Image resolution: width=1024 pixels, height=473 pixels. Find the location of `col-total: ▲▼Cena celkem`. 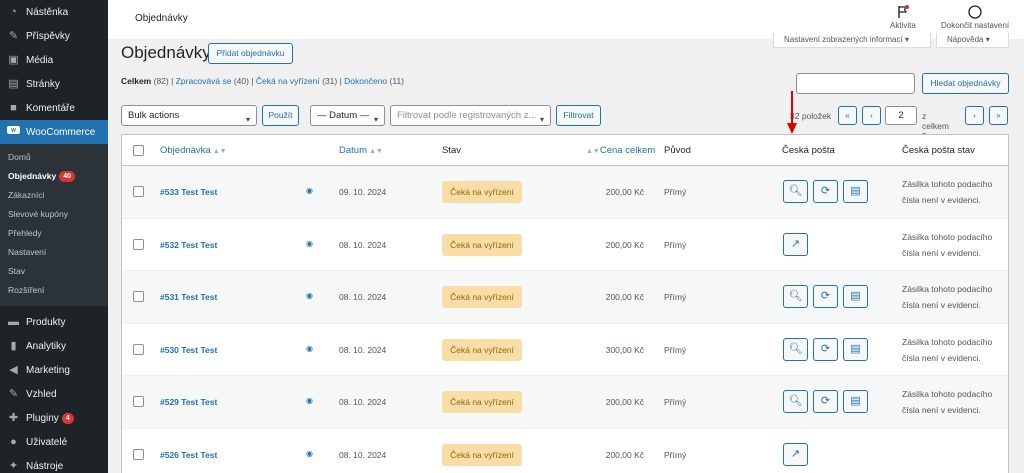

col-total: ▲▼Cena celkem is located at coordinates (619, 150).